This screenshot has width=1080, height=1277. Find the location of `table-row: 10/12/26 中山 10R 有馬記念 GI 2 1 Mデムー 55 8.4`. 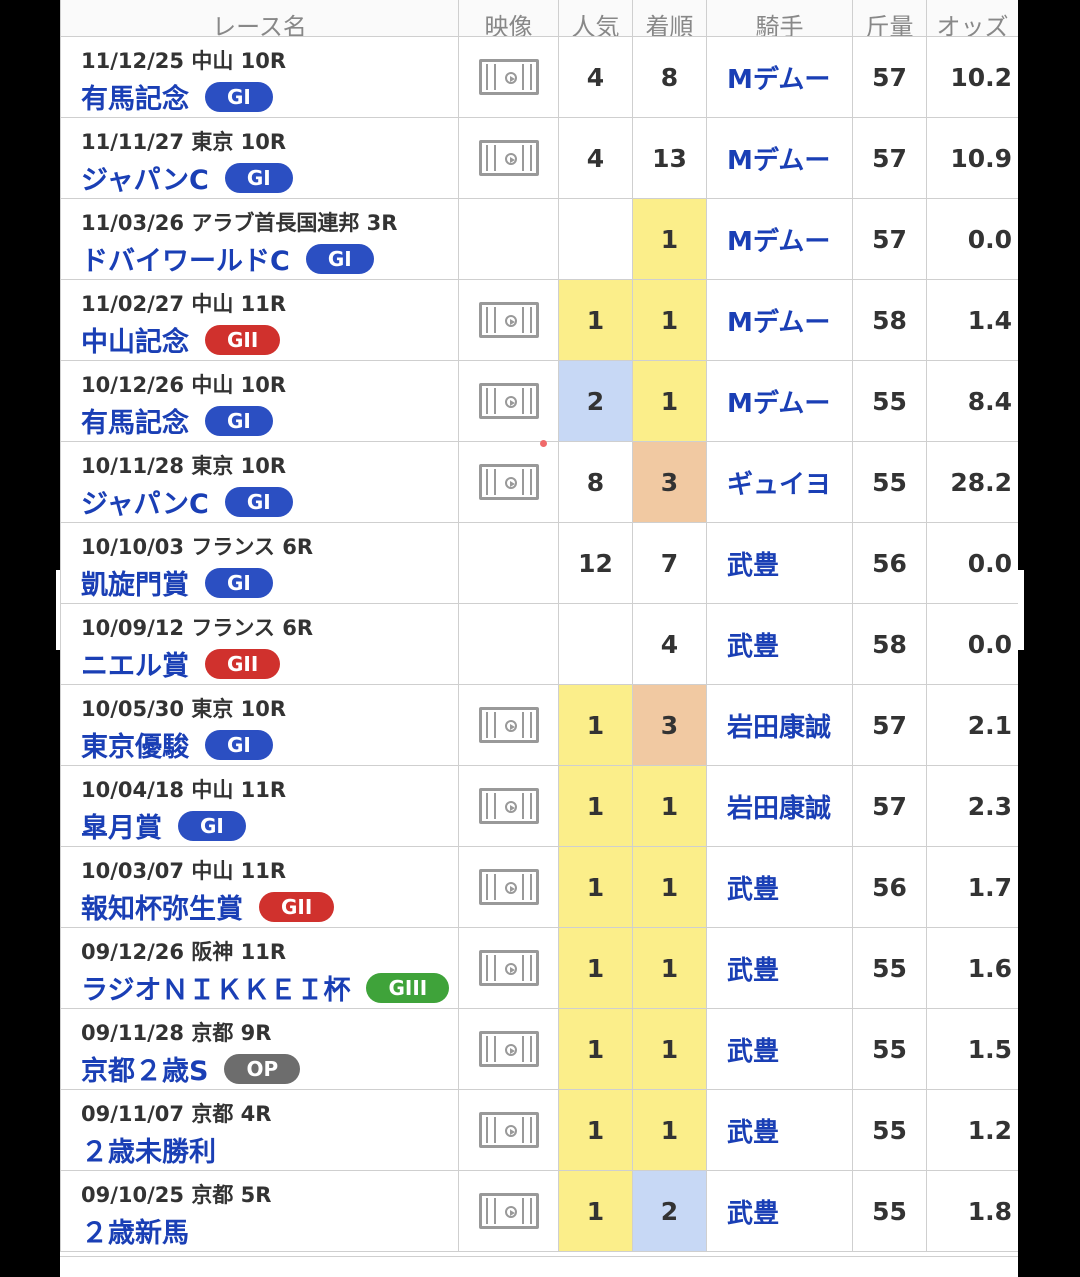

table-row: 10/12/26 中山 10R 有馬記念 GI 2 1 Mデムー 55 8.4 is located at coordinates (539, 401).